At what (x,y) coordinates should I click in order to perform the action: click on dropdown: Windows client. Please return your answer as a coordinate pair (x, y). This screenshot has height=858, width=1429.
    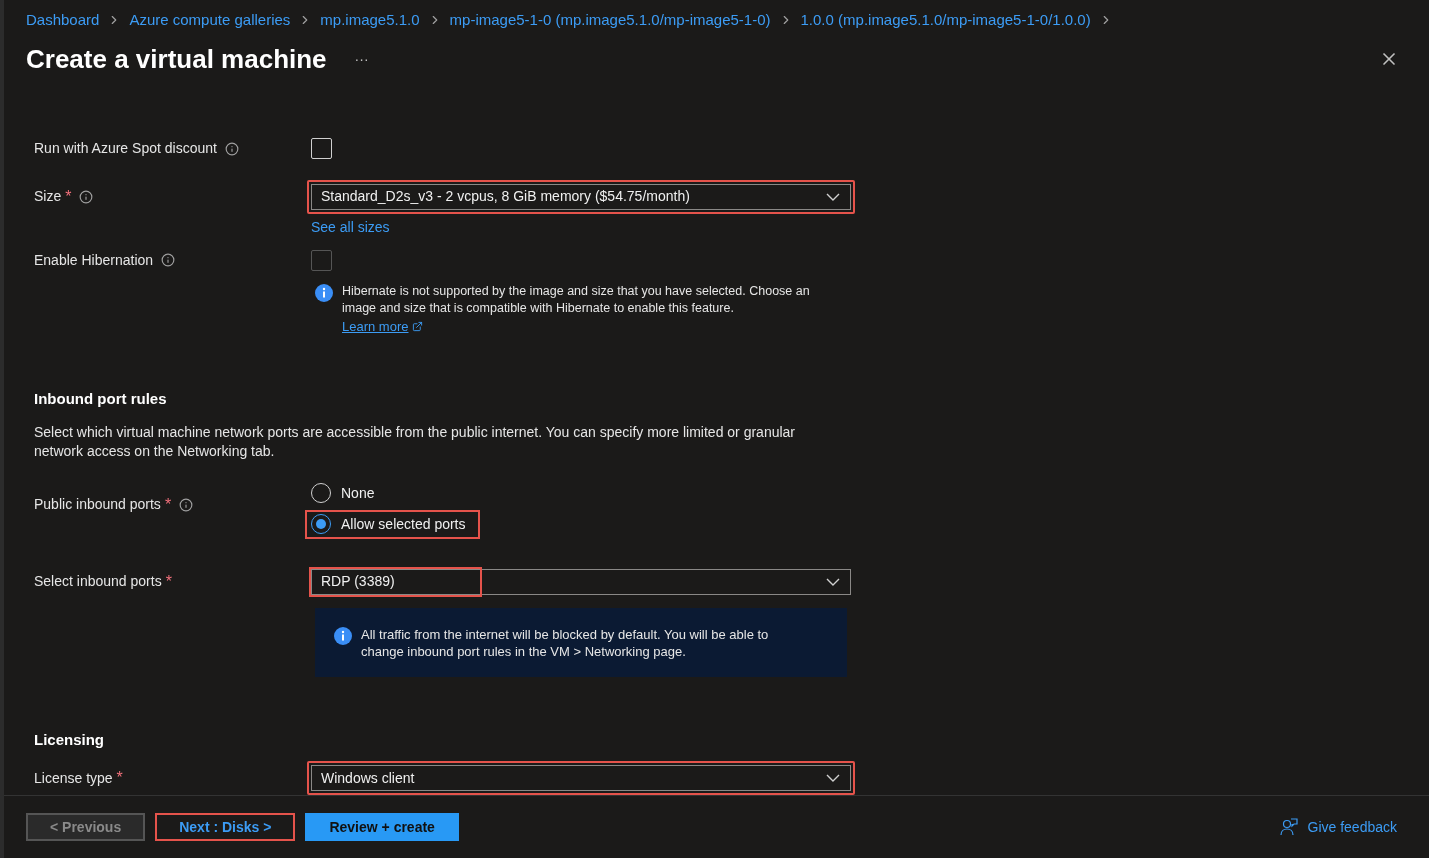
    Looking at the image, I should click on (581, 778).